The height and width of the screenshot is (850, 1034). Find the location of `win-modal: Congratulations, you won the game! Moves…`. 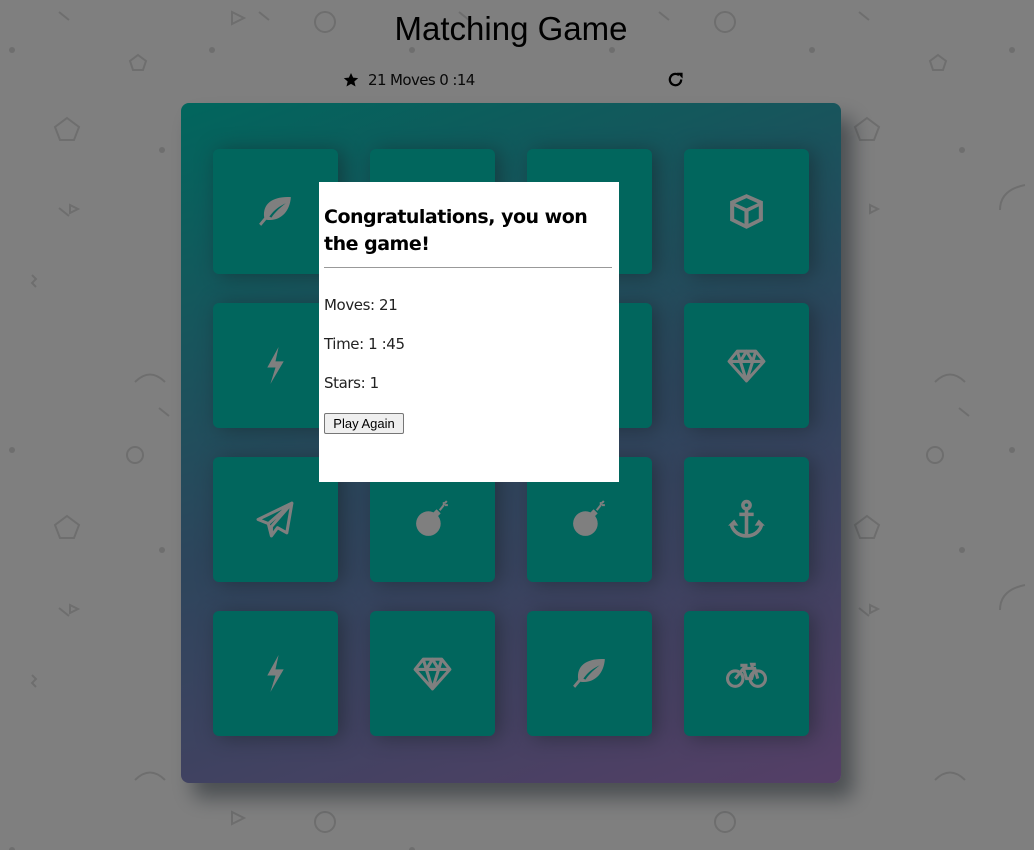

win-modal: Congratulations, you won the game! Moves… is located at coordinates (469, 332).